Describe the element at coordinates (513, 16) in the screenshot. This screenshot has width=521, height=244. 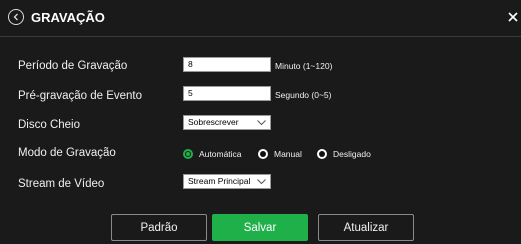
I see `close-icon` at that location.